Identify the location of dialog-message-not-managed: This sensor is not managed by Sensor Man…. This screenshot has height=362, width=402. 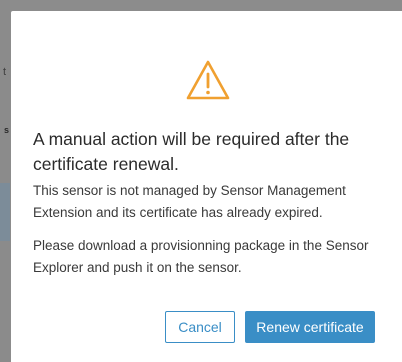
(189, 201).